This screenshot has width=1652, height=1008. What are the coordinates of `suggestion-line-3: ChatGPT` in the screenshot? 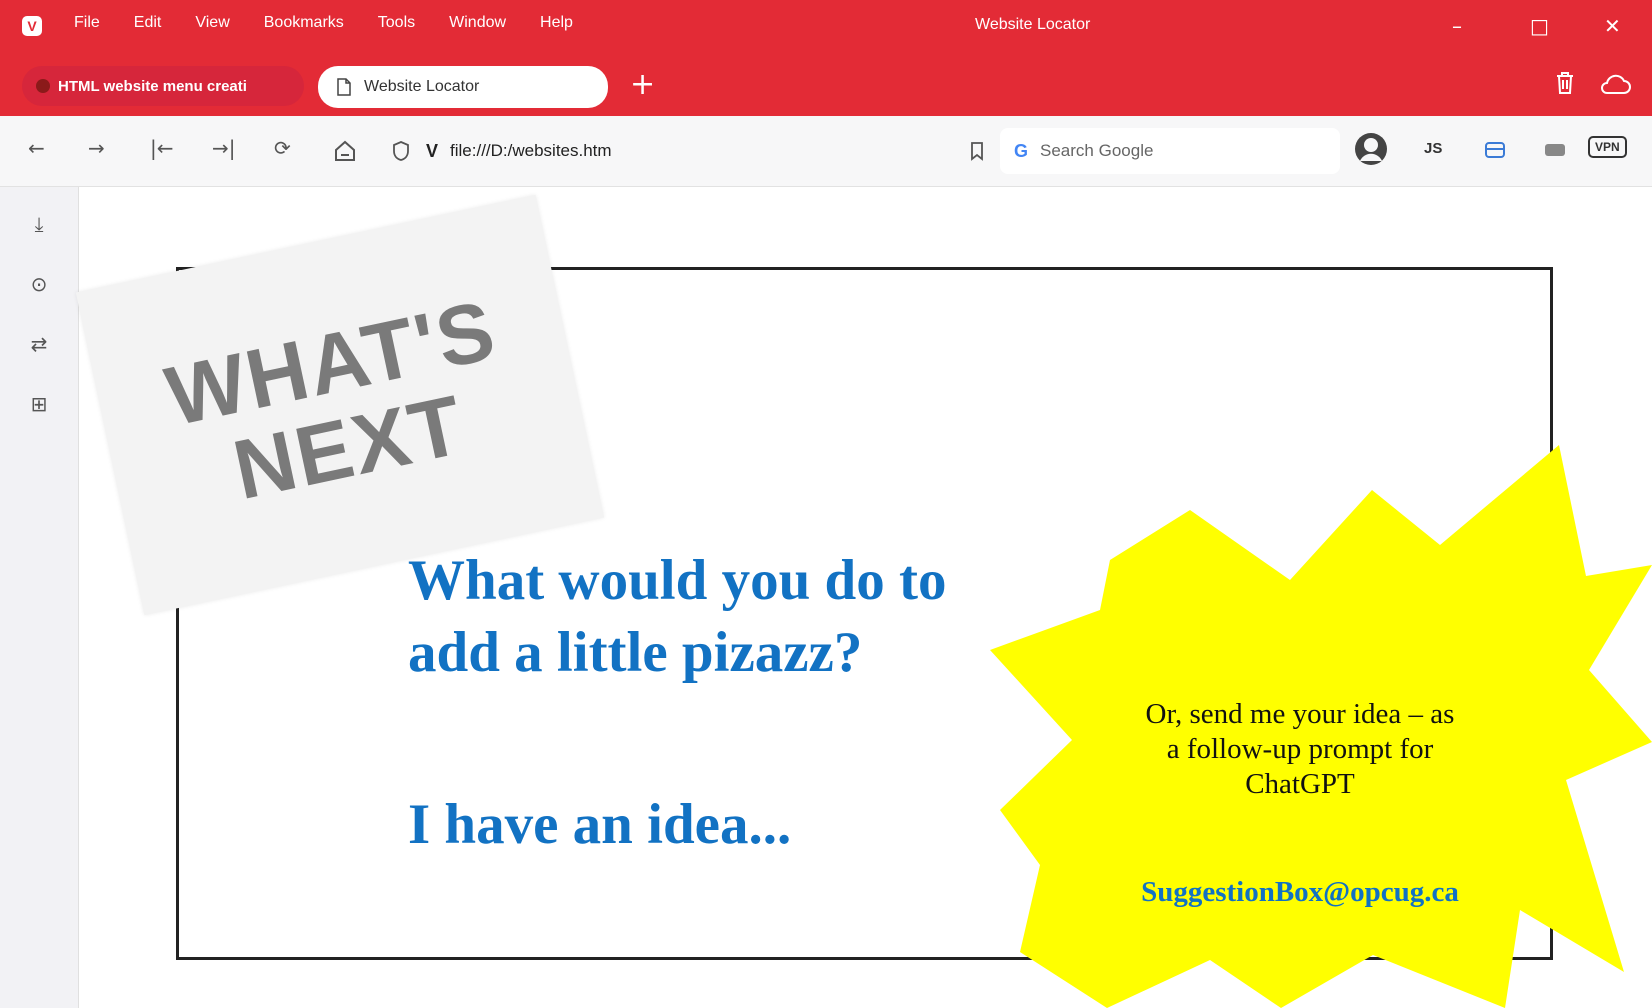 It's located at (1300, 784).